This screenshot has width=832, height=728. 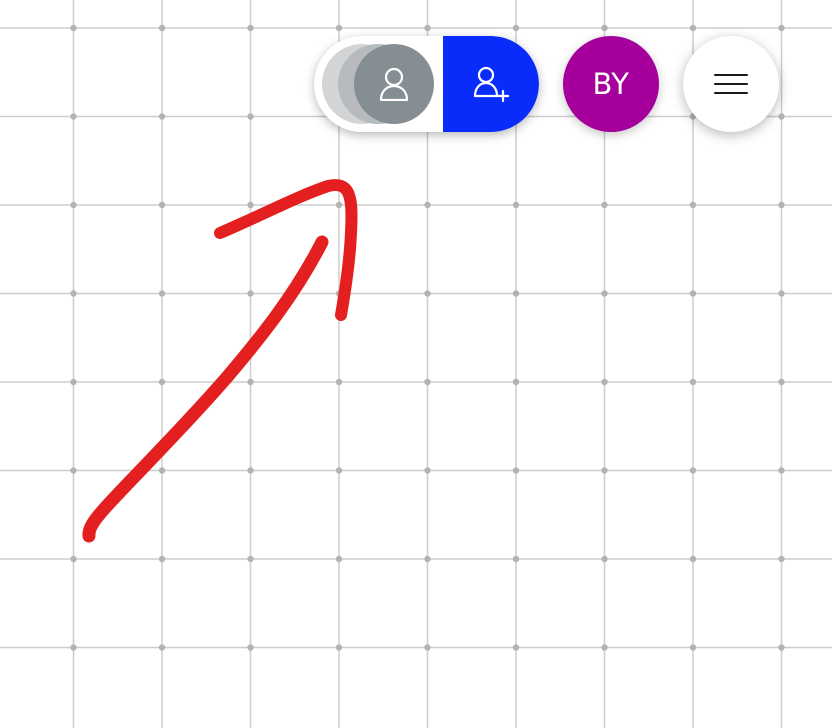 I want to click on invite-user-button, so click(x=491, y=84).